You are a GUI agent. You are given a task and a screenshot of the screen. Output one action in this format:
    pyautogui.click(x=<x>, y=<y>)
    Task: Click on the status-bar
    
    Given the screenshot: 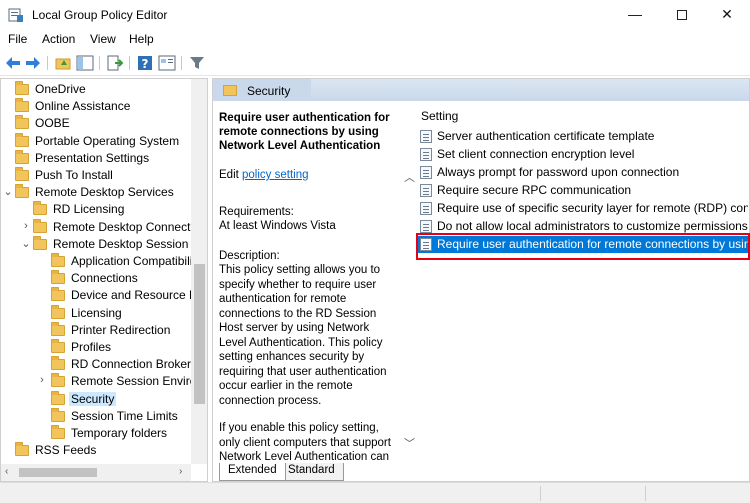 What is the action you would take?
    pyautogui.click(x=375, y=492)
    